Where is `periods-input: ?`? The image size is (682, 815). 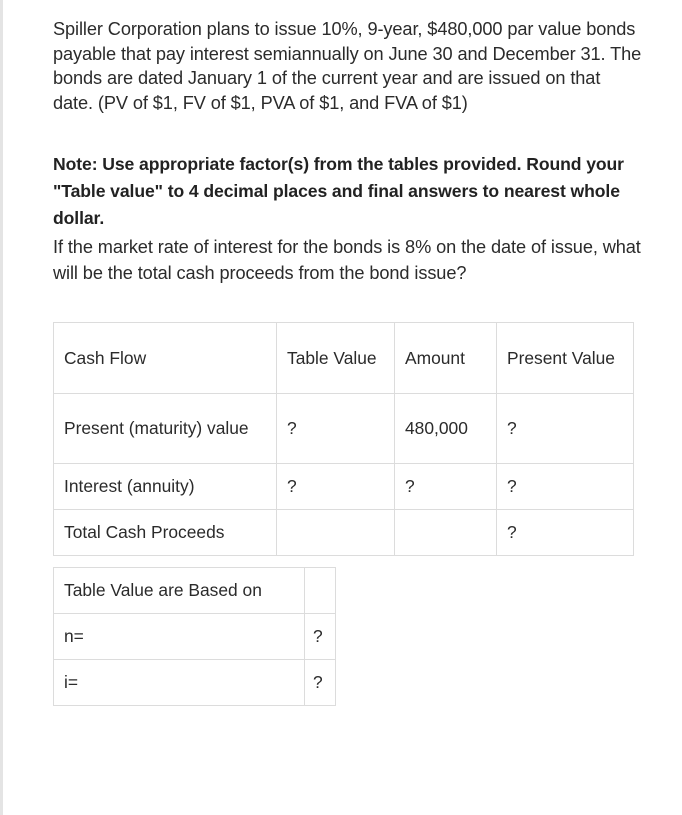
periods-input: ? is located at coordinates (320, 636).